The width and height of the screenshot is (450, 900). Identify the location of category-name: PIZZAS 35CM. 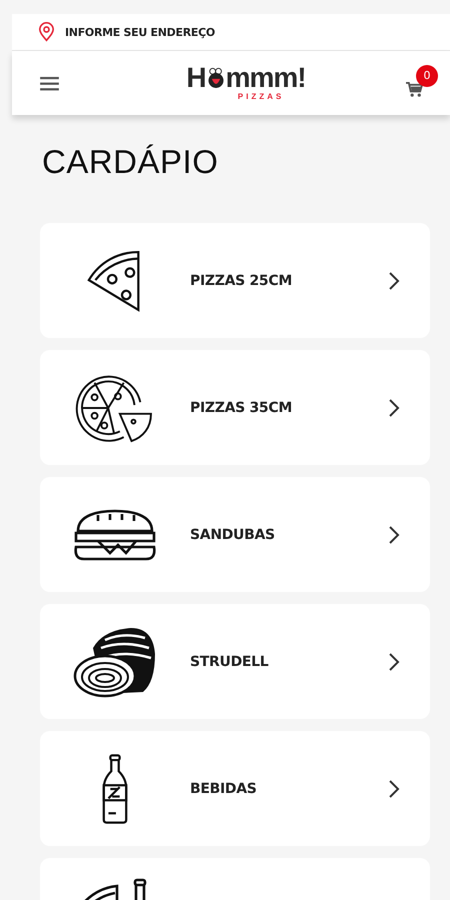
(241, 408).